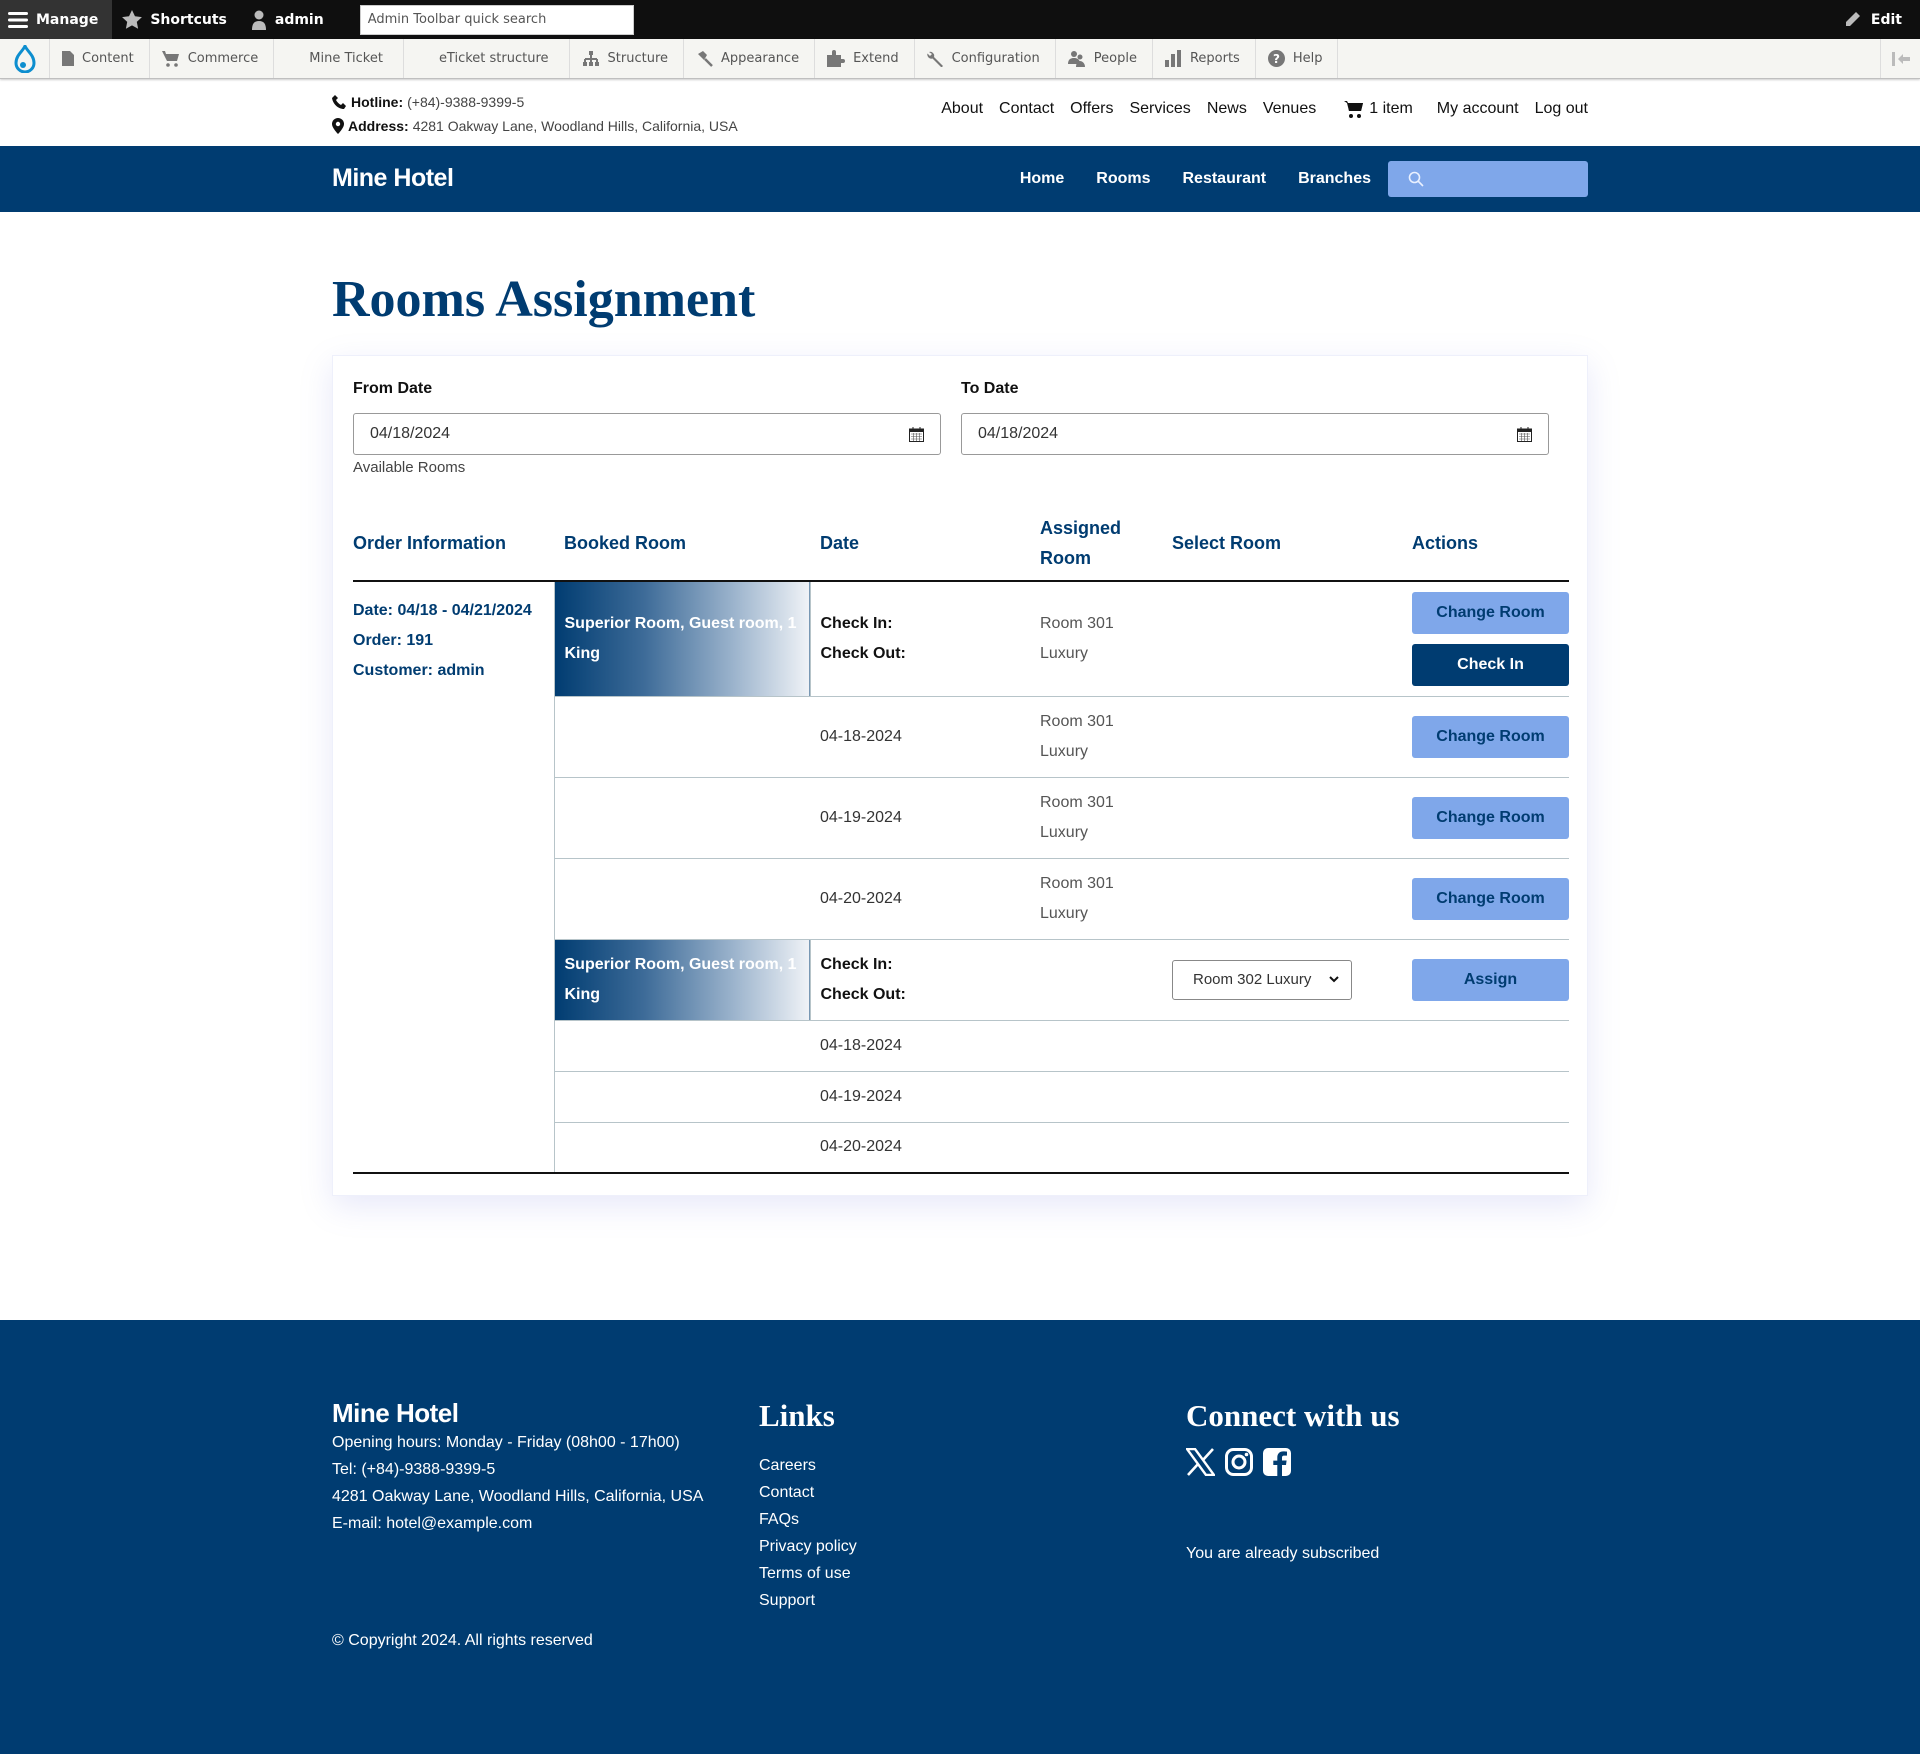 This screenshot has width=1920, height=1754. Describe the element at coordinates (1026, 109) in the screenshot. I see `top-link-contact: Contact` at that location.